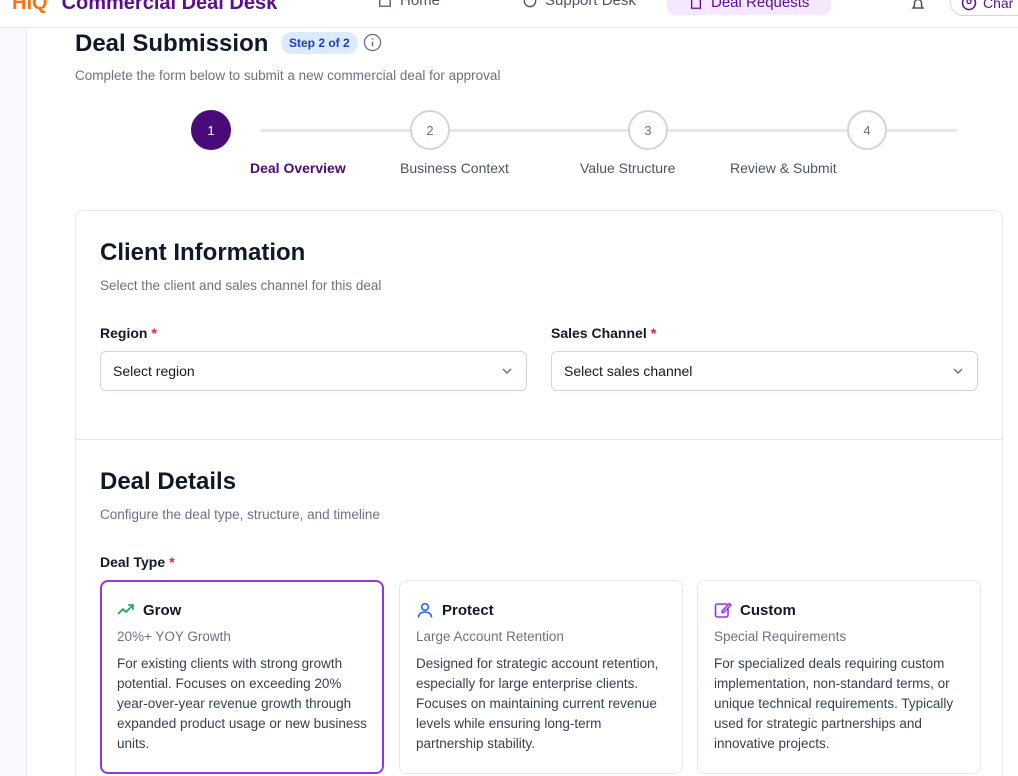 The height and width of the screenshot is (776, 1018). I want to click on user-menu: Char, so click(984, 8).